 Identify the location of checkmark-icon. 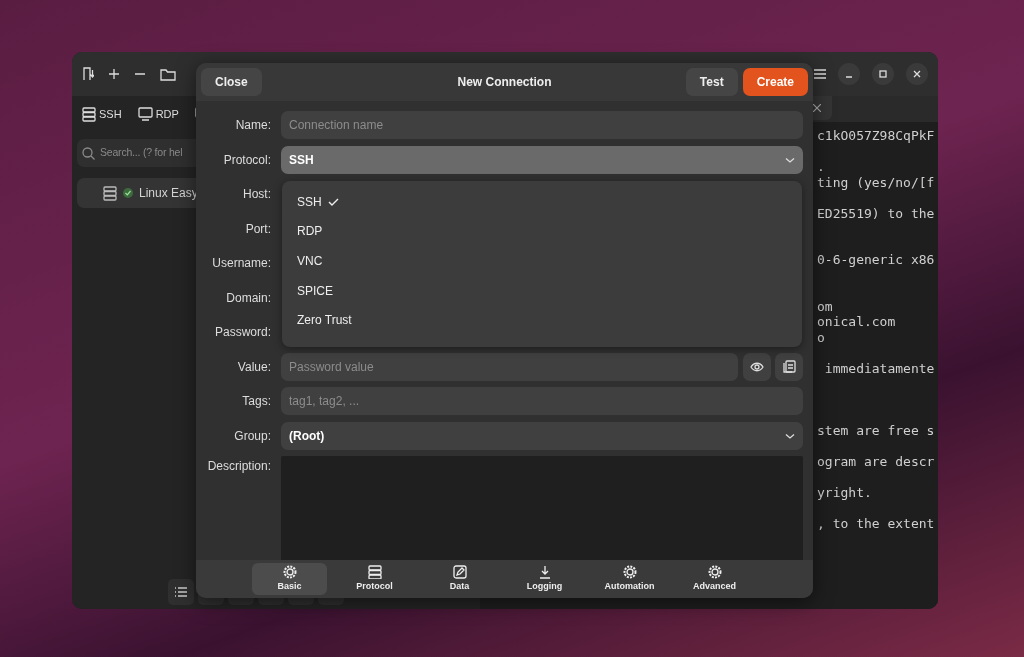
(333, 201).